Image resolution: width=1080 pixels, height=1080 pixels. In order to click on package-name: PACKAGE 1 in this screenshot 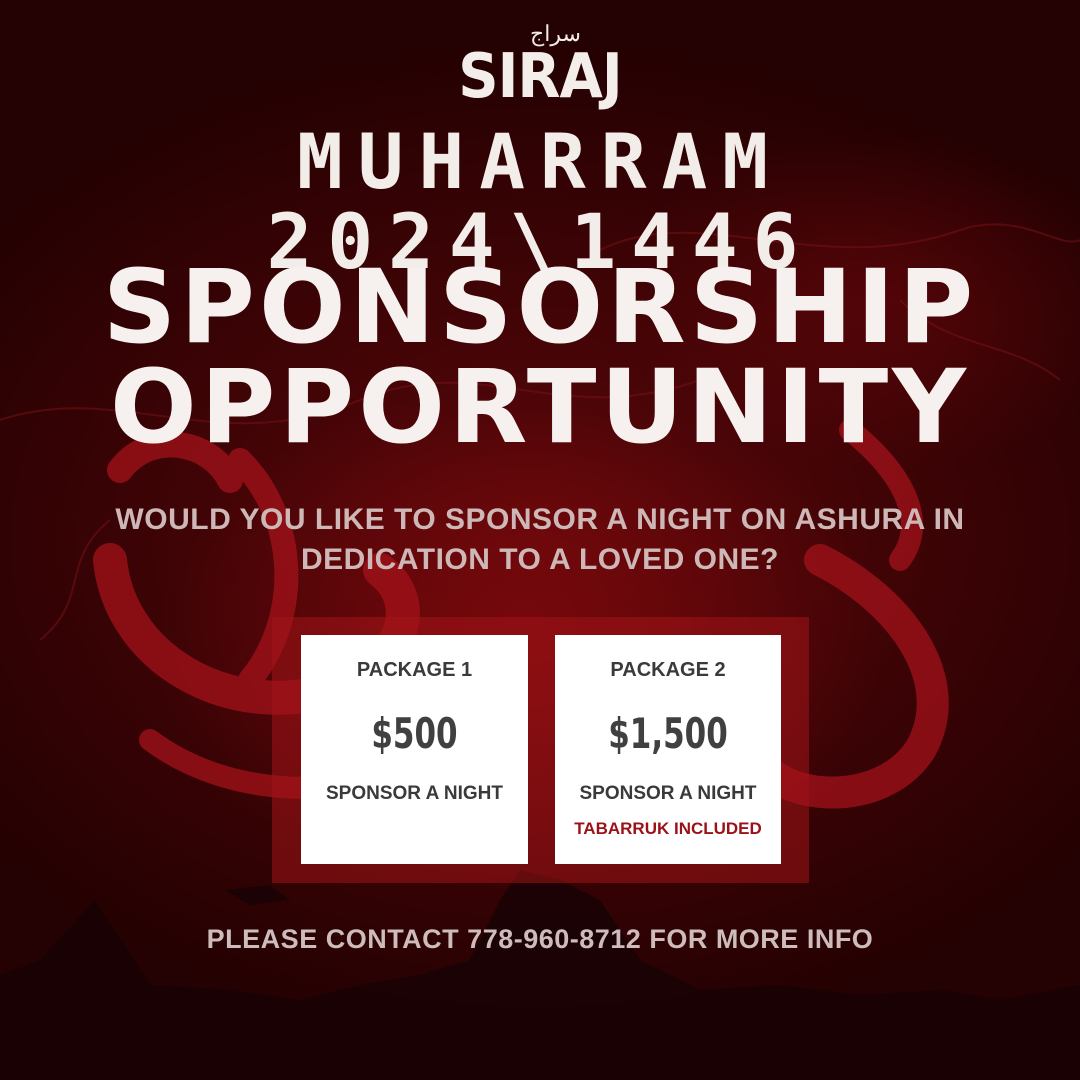, I will do `click(414, 670)`.